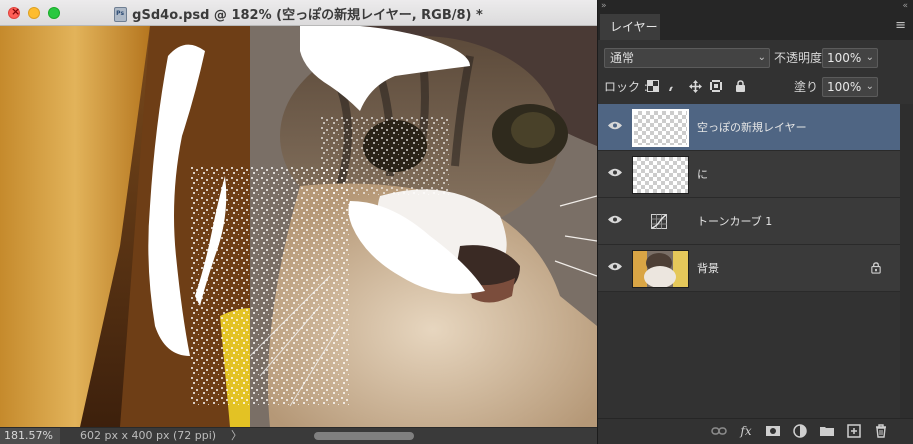  Describe the element at coordinates (854, 431) in the screenshot. I see `new-layer-icon` at that location.